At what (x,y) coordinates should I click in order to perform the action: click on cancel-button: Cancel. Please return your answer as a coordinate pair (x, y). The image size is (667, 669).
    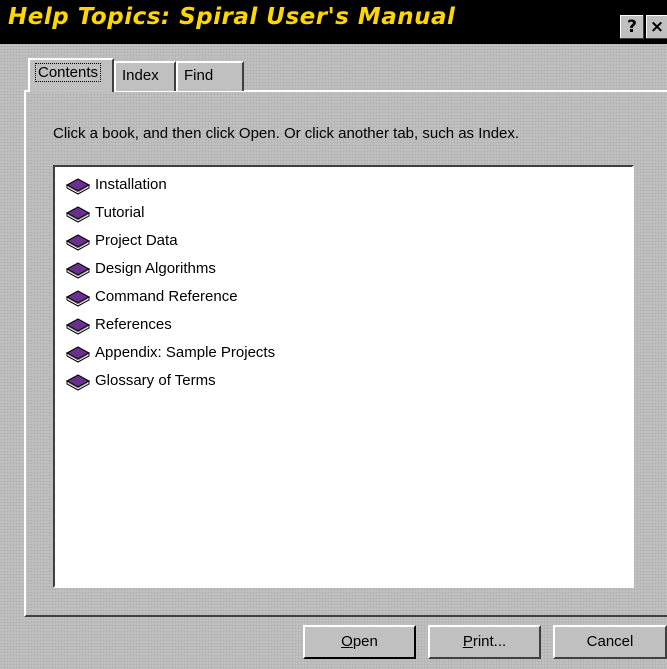
    Looking at the image, I should click on (610, 642).